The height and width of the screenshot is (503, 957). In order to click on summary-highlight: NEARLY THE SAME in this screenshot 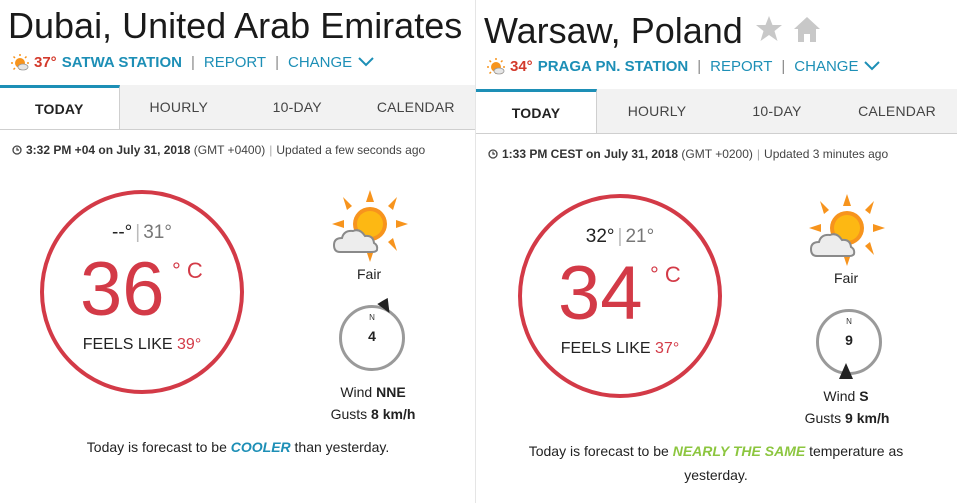, I will do `click(739, 451)`.